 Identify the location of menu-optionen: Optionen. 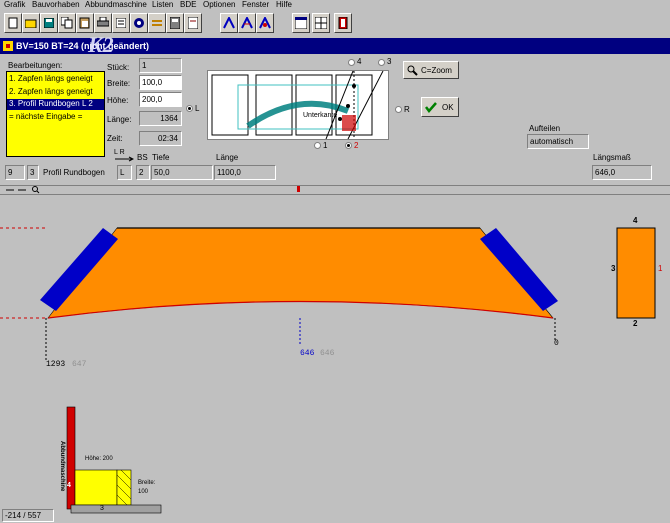
(219, 4).